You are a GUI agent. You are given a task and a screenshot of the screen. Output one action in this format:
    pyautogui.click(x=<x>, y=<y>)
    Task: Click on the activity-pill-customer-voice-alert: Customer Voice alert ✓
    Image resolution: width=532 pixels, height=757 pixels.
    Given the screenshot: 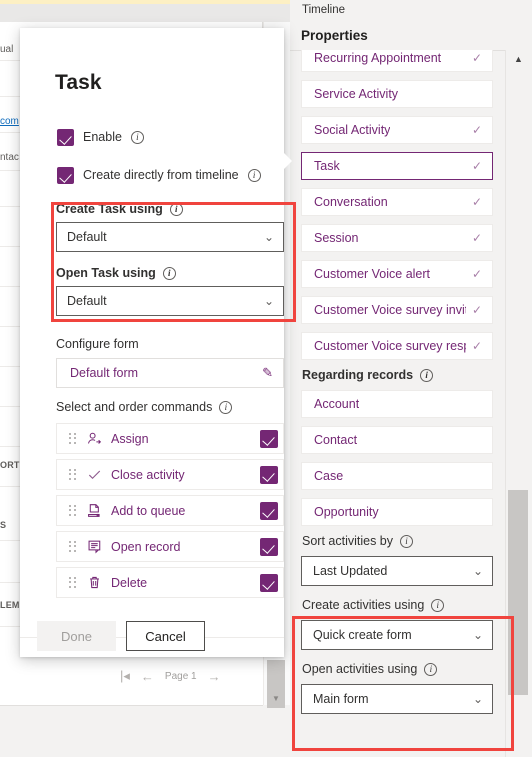 What is the action you would take?
    pyautogui.click(x=397, y=274)
    